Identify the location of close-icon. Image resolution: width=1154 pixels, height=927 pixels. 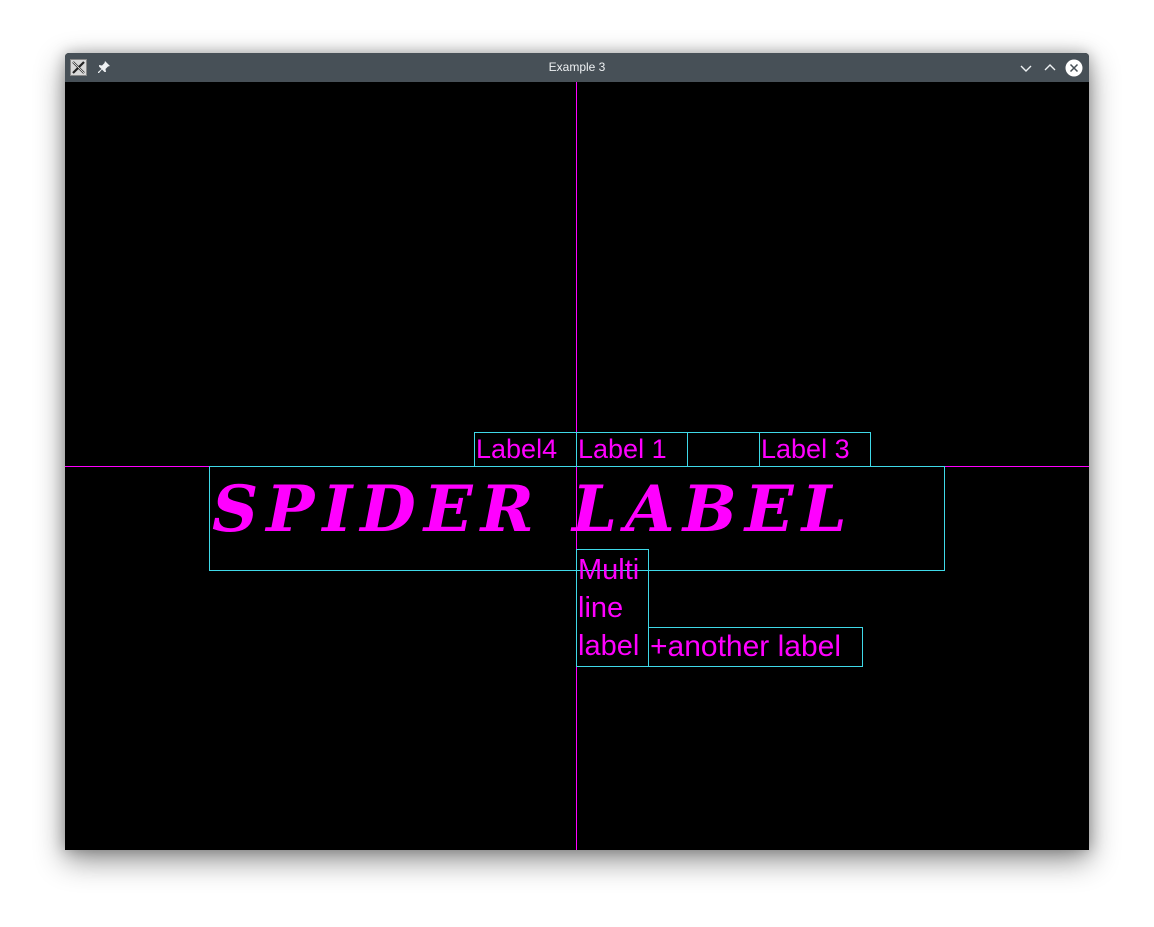
(1074, 68).